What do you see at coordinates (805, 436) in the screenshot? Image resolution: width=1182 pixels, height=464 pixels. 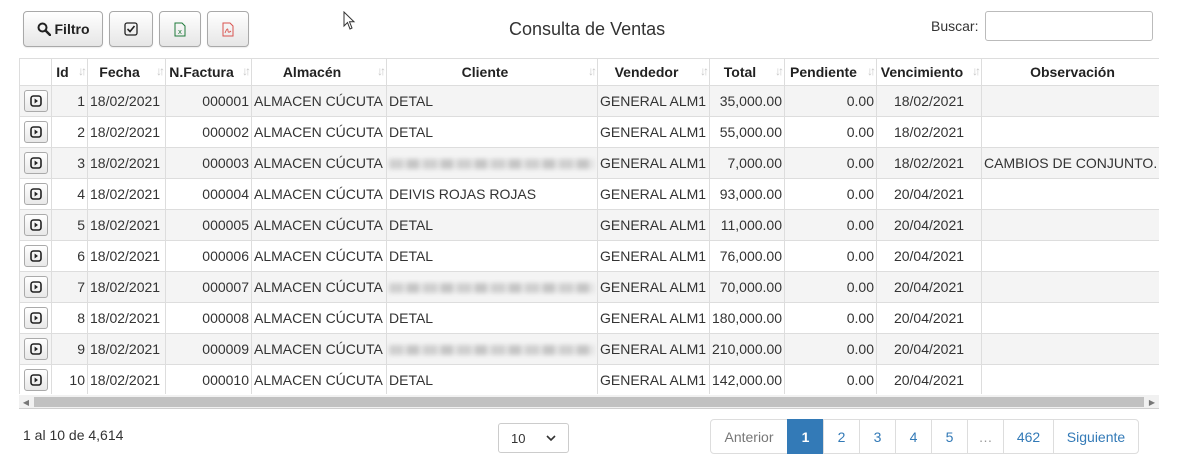 I see `page-button-1: 1` at bounding box center [805, 436].